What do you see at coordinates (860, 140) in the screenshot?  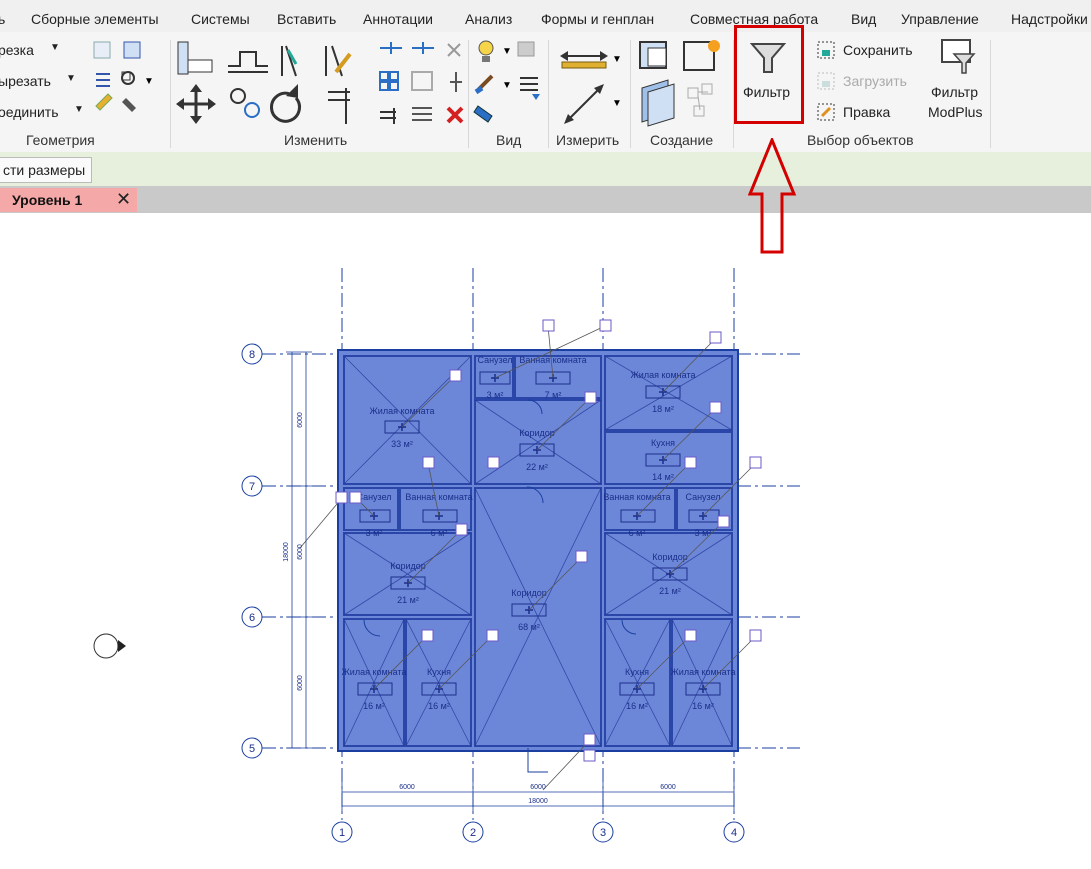 I see `select-panel-label: Выбор объектов` at bounding box center [860, 140].